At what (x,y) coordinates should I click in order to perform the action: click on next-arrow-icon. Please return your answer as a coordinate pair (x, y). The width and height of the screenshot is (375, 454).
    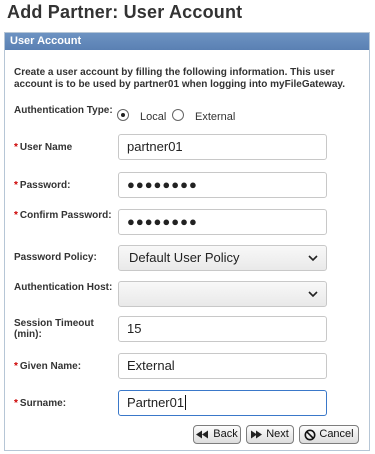
    Looking at the image, I should click on (257, 434).